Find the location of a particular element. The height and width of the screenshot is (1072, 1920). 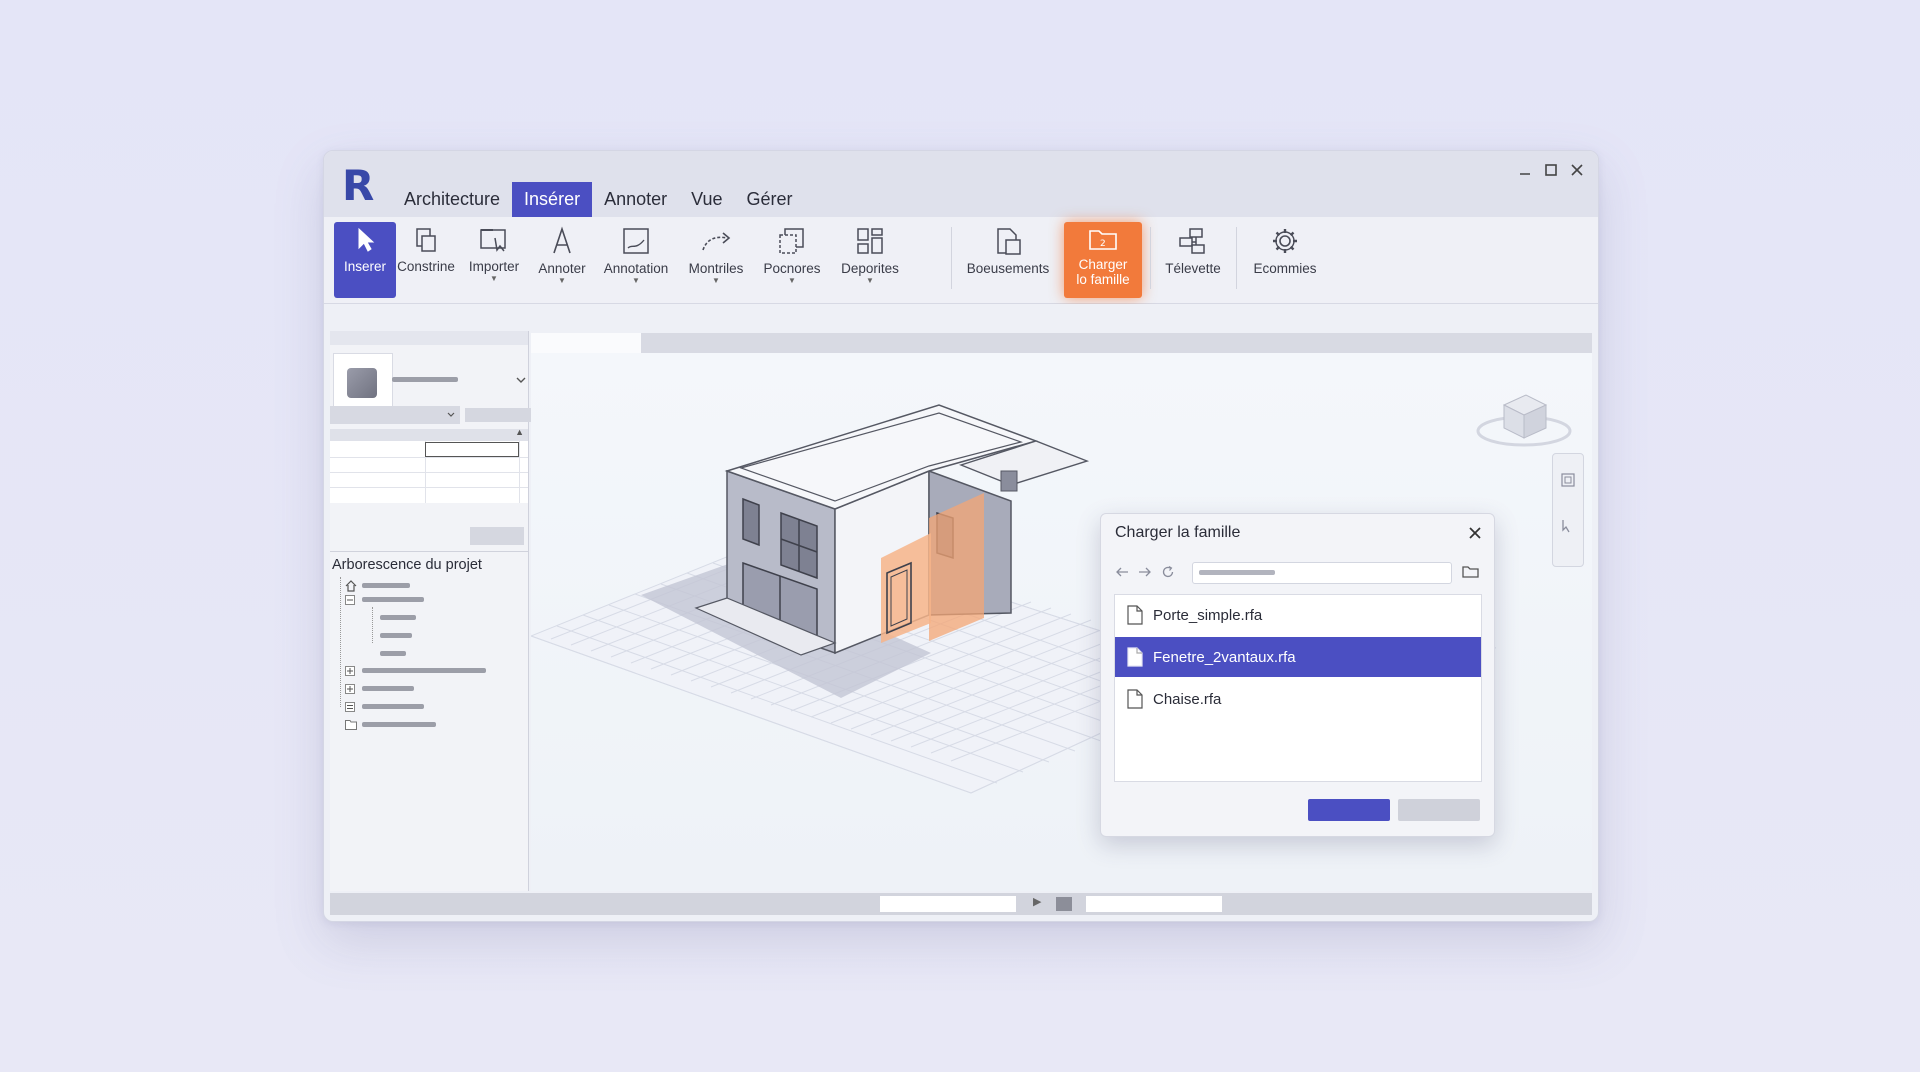

open-button is located at coordinates (1349, 810).